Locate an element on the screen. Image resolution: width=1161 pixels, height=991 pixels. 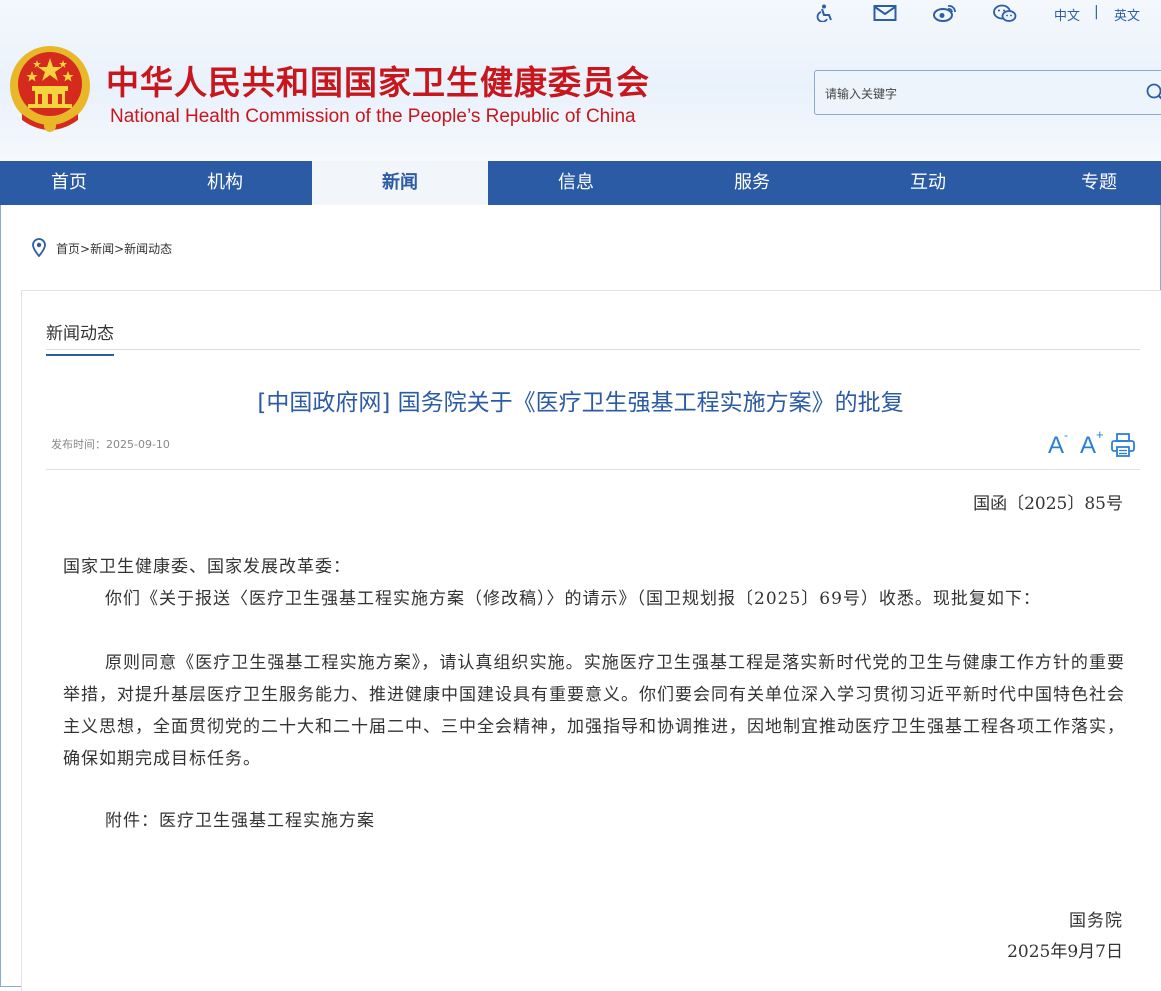
nav-news: 新闻 is located at coordinates (400, 183).